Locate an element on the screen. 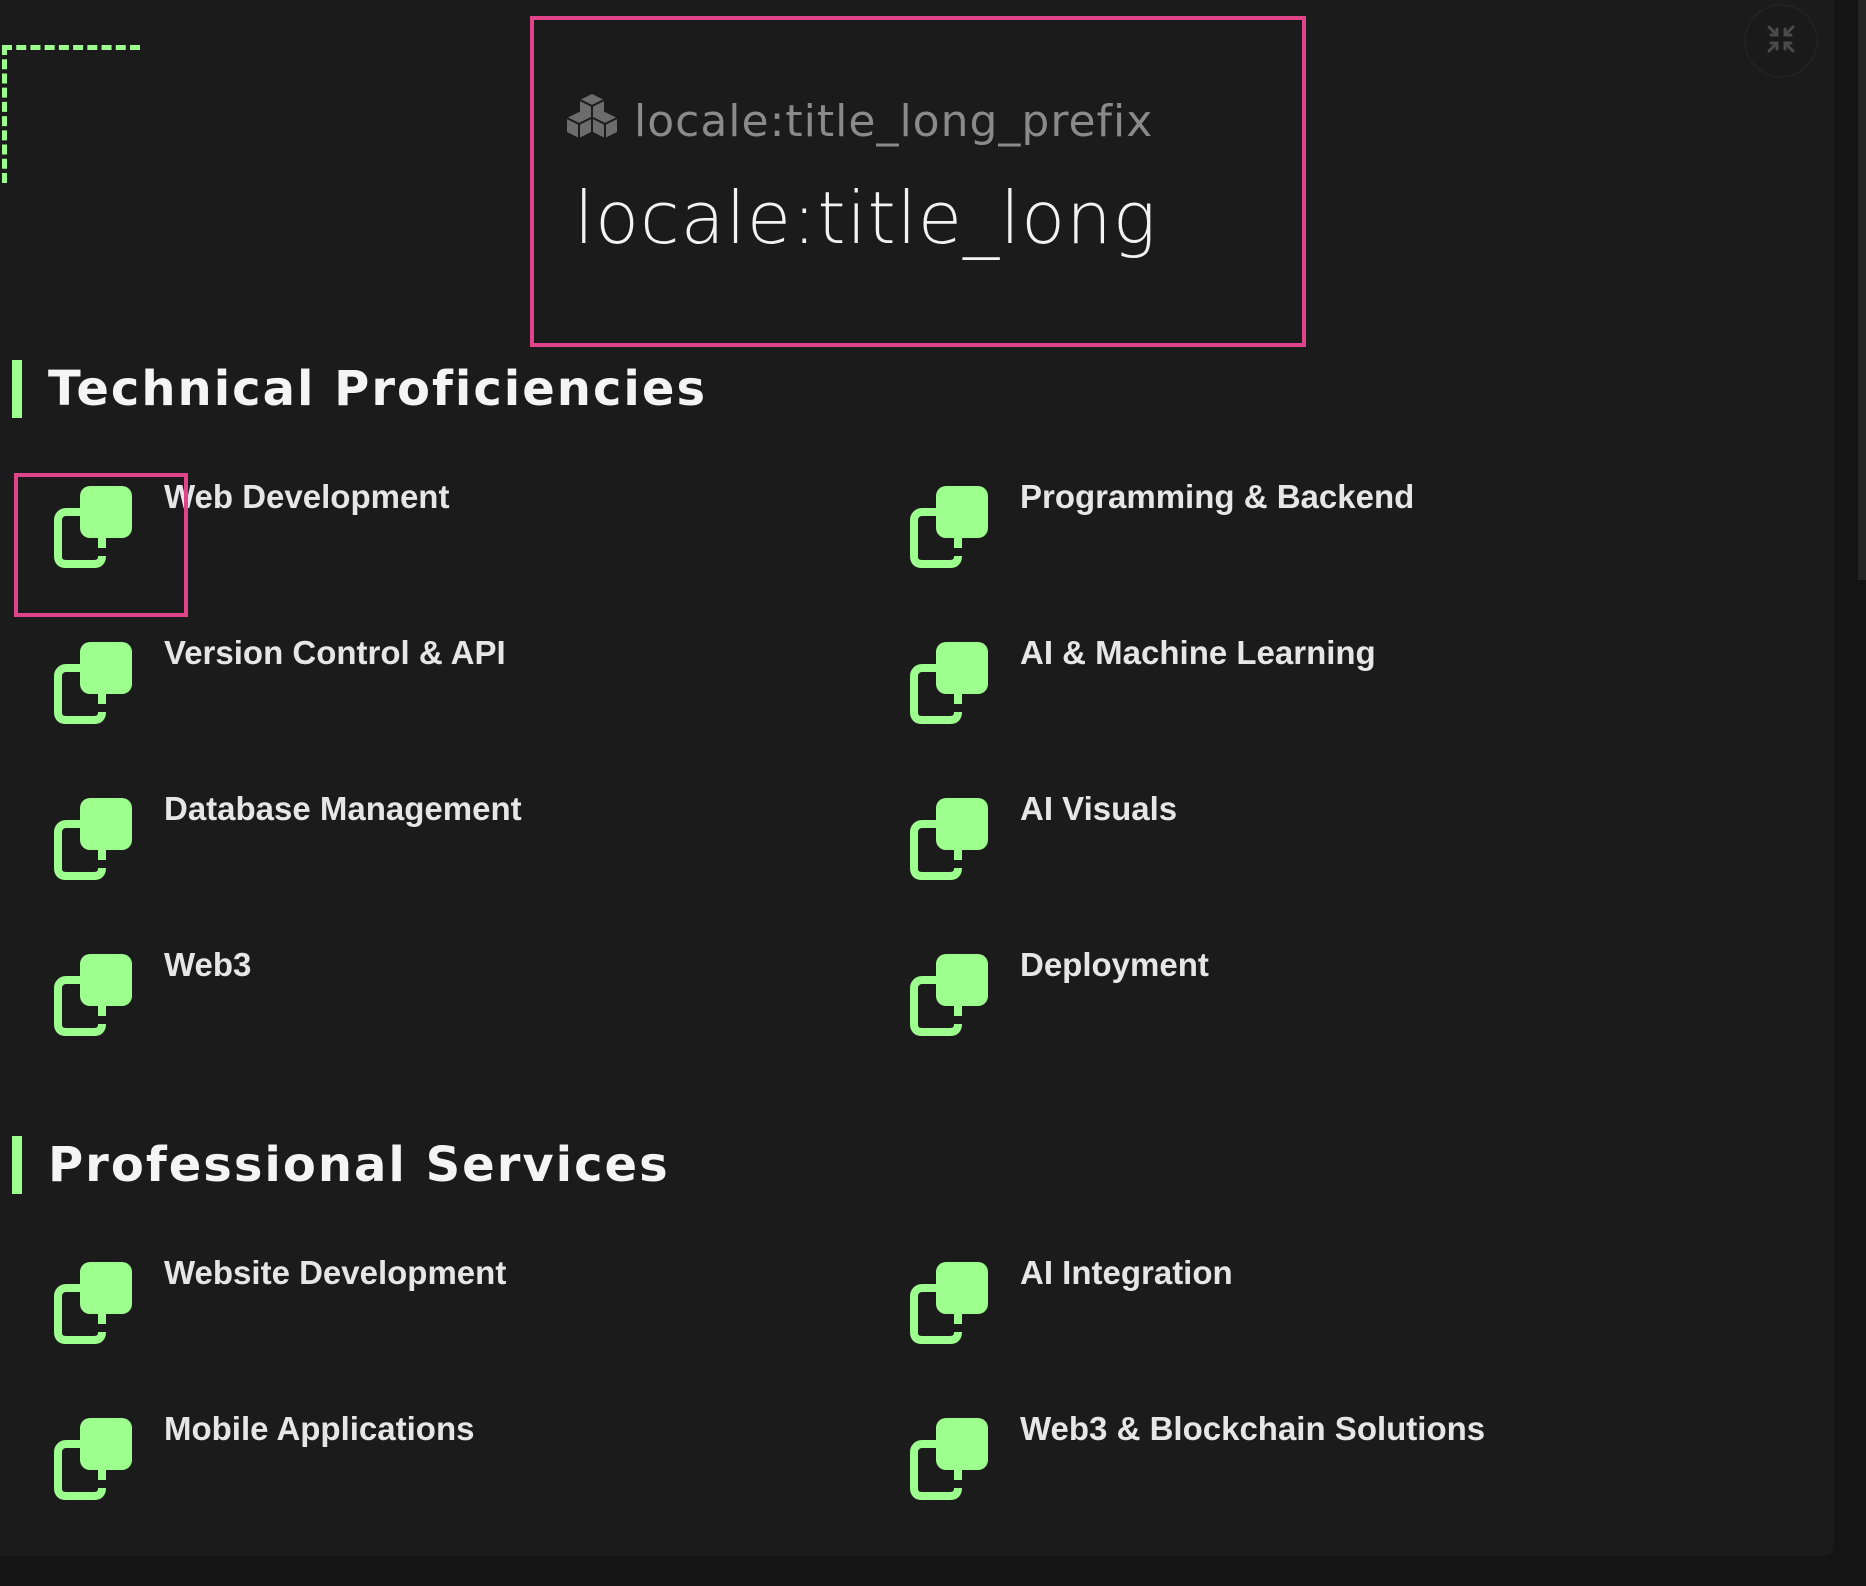  list-item-label: Mobile Applications is located at coordinates (319, 1428).